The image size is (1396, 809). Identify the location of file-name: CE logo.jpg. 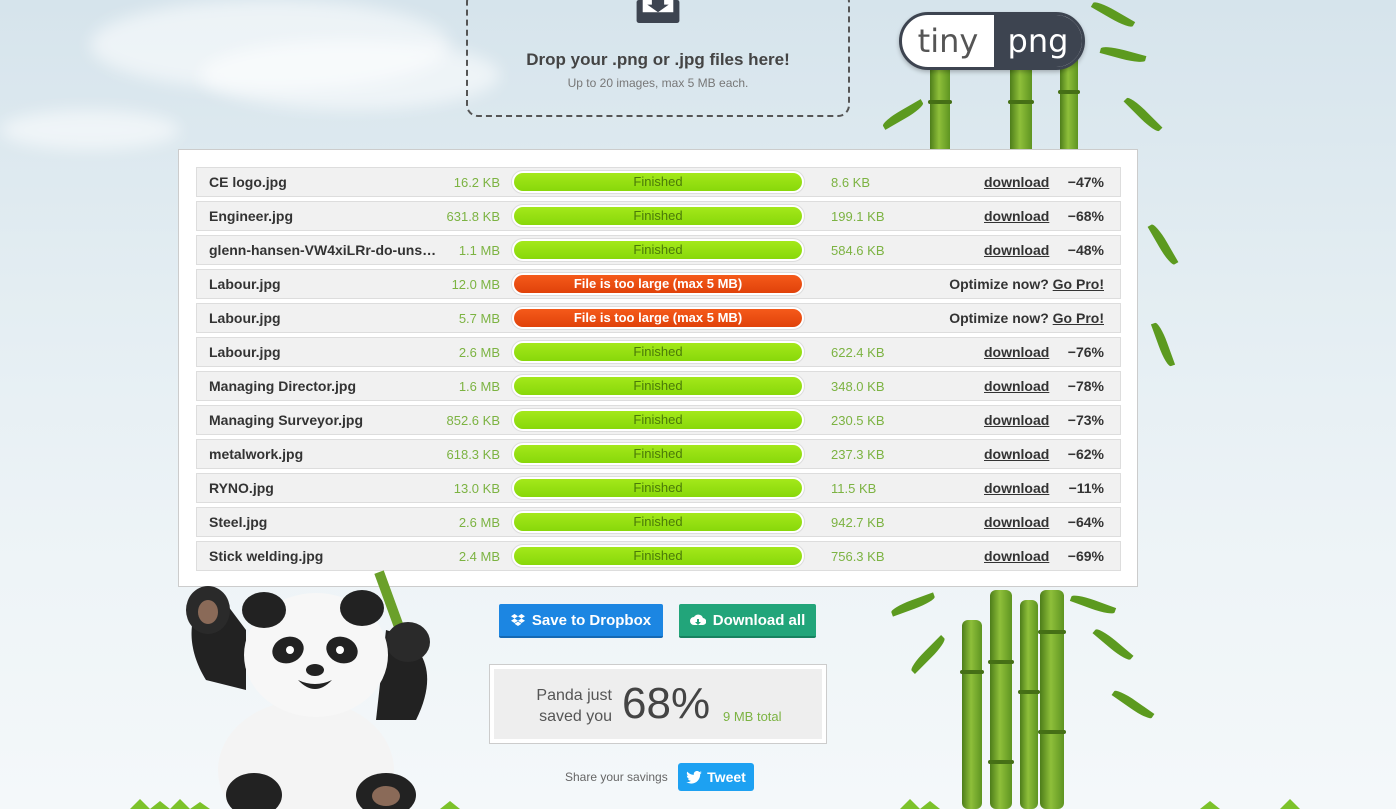
(248, 182).